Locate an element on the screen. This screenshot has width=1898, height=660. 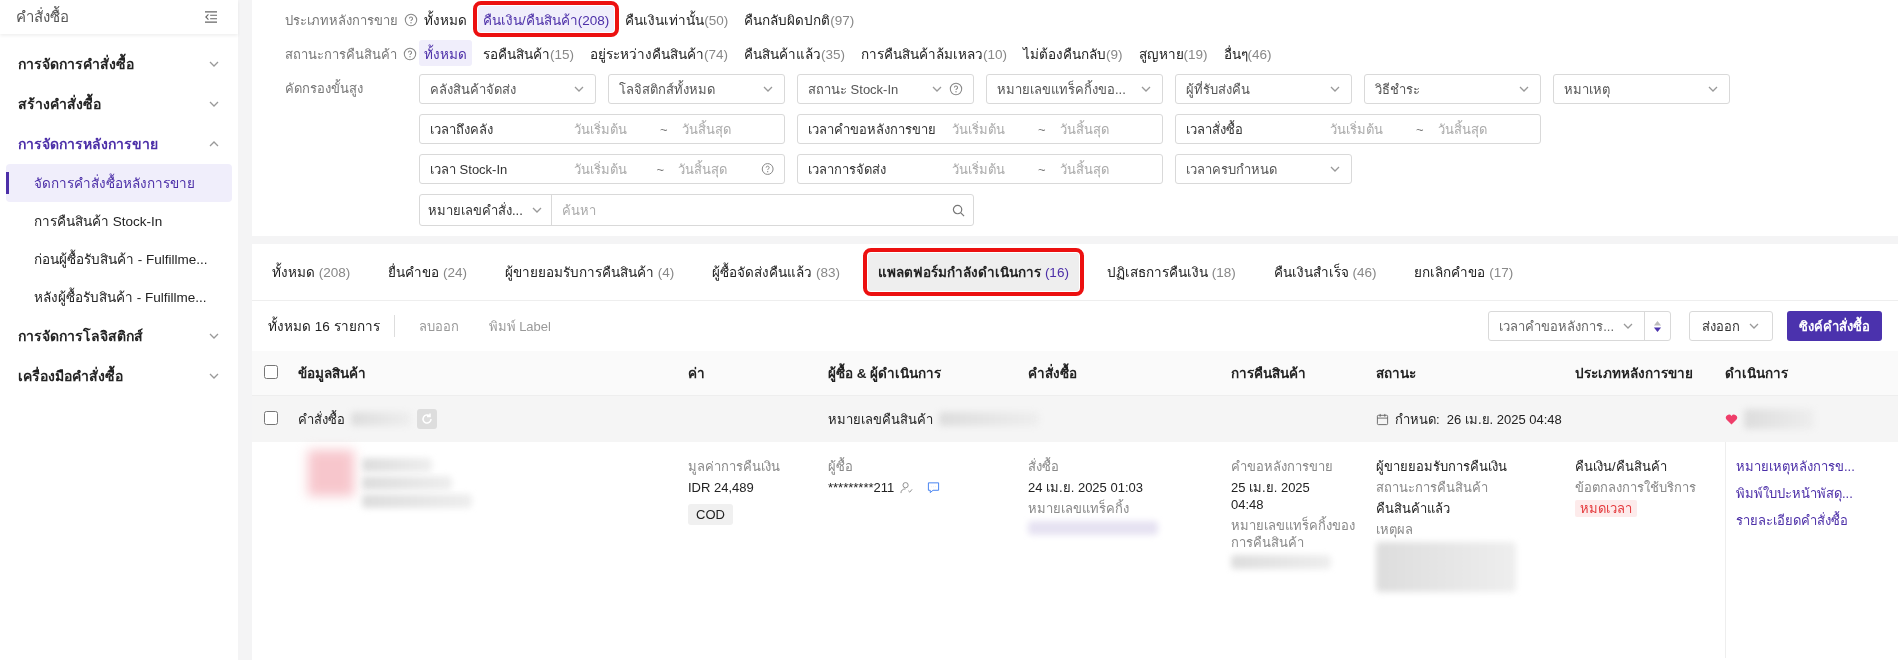
menu-group: การจัดการหลังการขาย is located at coordinates (119, 144).